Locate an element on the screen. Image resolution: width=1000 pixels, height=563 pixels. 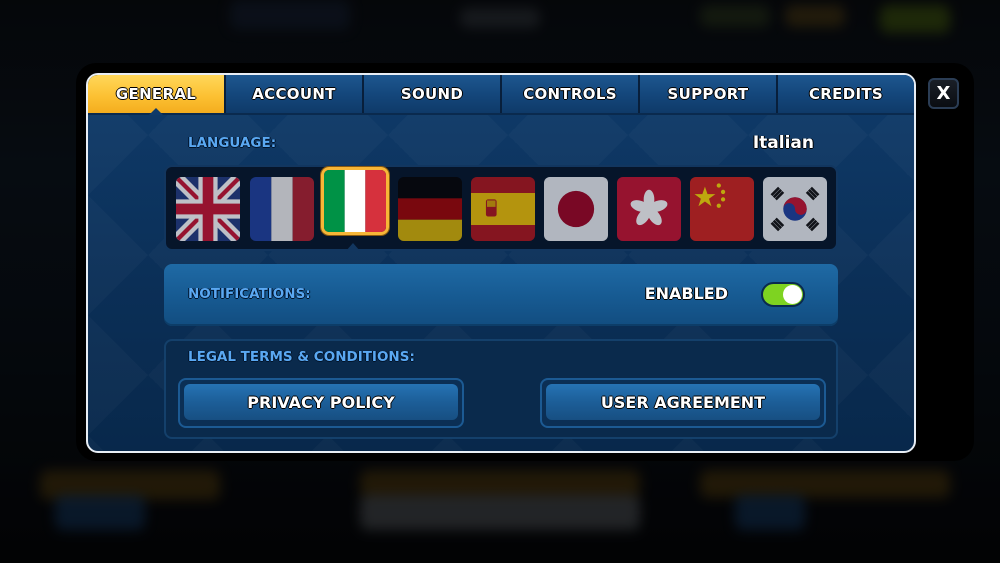
flag-italy is located at coordinates (355, 201).